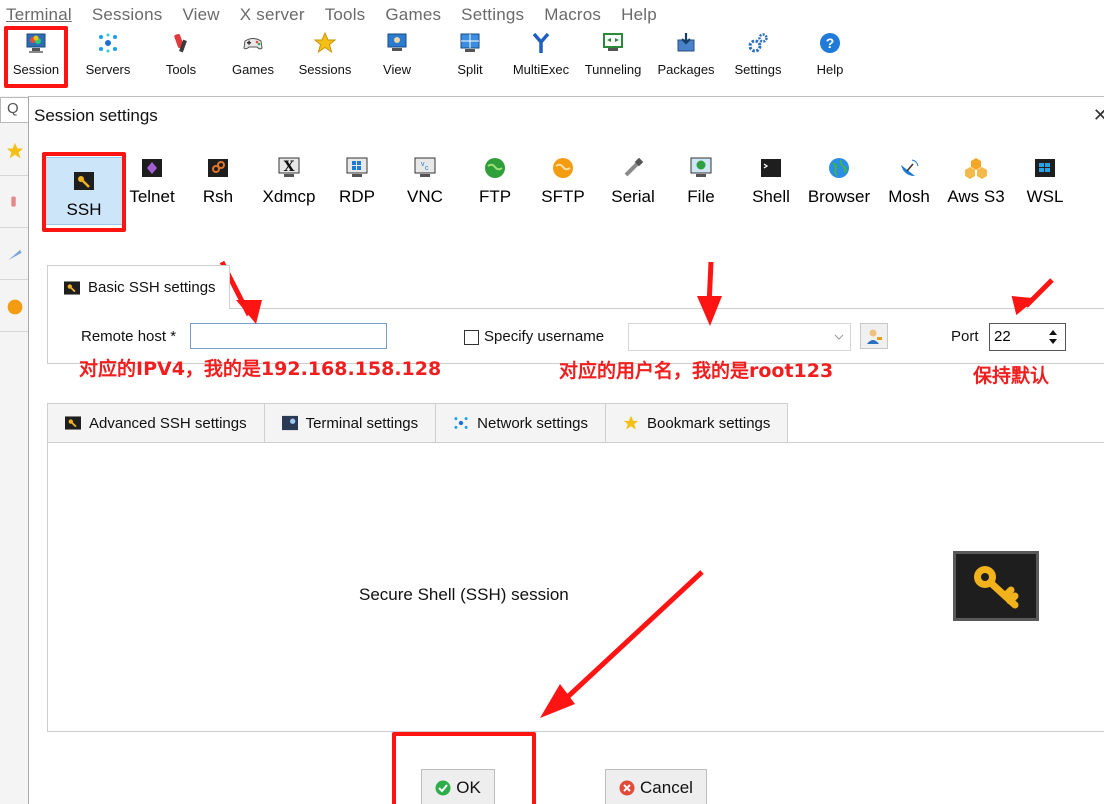 The width and height of the screenshot is (1104, 804). I want to click on menu-settings: Settings, so click(492, 15).